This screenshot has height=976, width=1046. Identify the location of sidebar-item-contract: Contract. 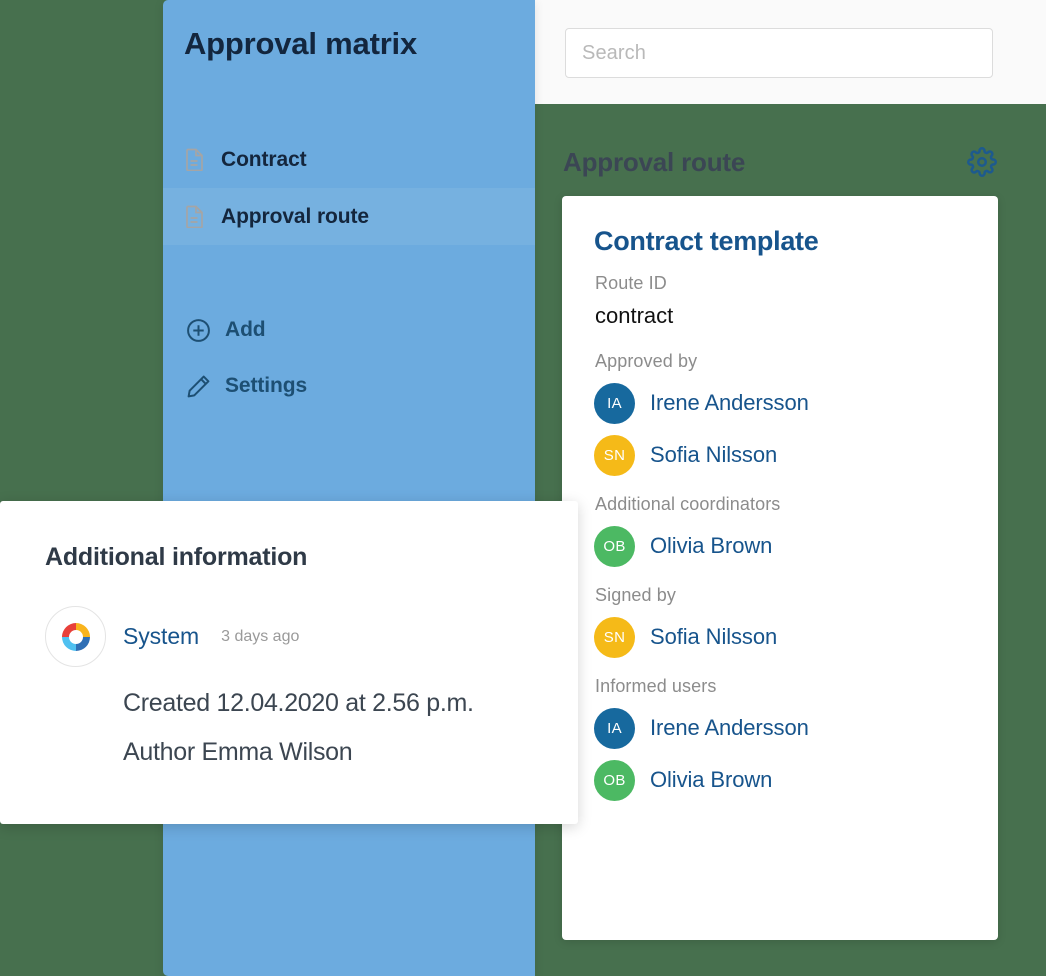
(349, 159).